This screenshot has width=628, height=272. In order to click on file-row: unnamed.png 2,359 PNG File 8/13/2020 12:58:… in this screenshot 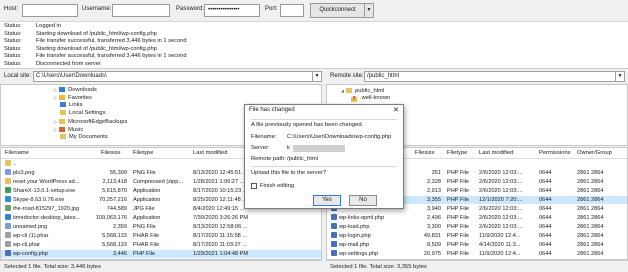, I will do `click(161, 227)`.